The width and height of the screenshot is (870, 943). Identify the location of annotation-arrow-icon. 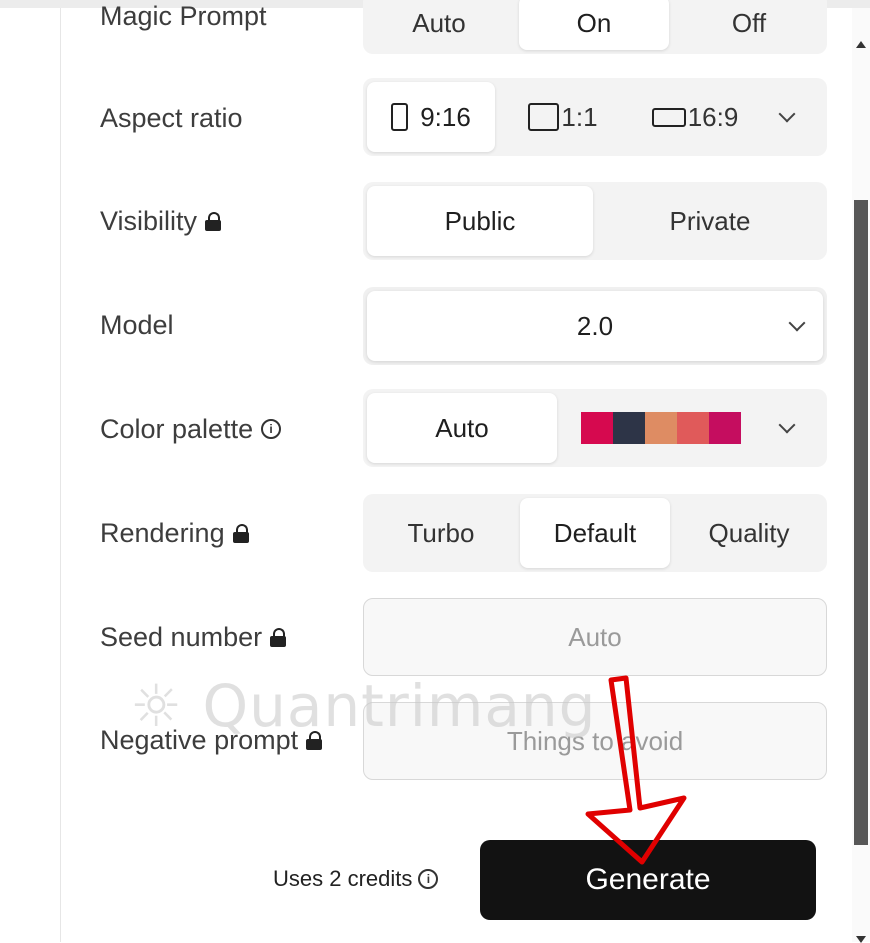
(636, 770).